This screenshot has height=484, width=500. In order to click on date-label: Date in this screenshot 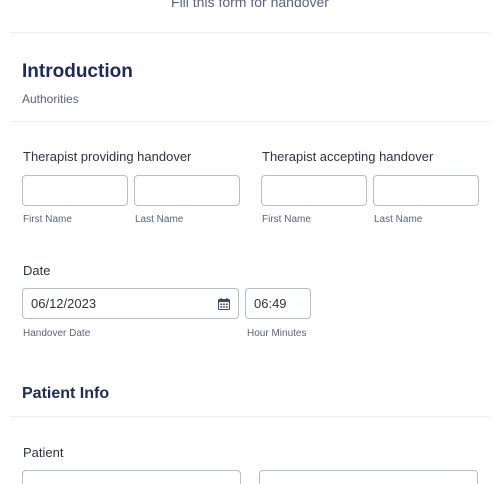, I will do `click(37, 270)`.